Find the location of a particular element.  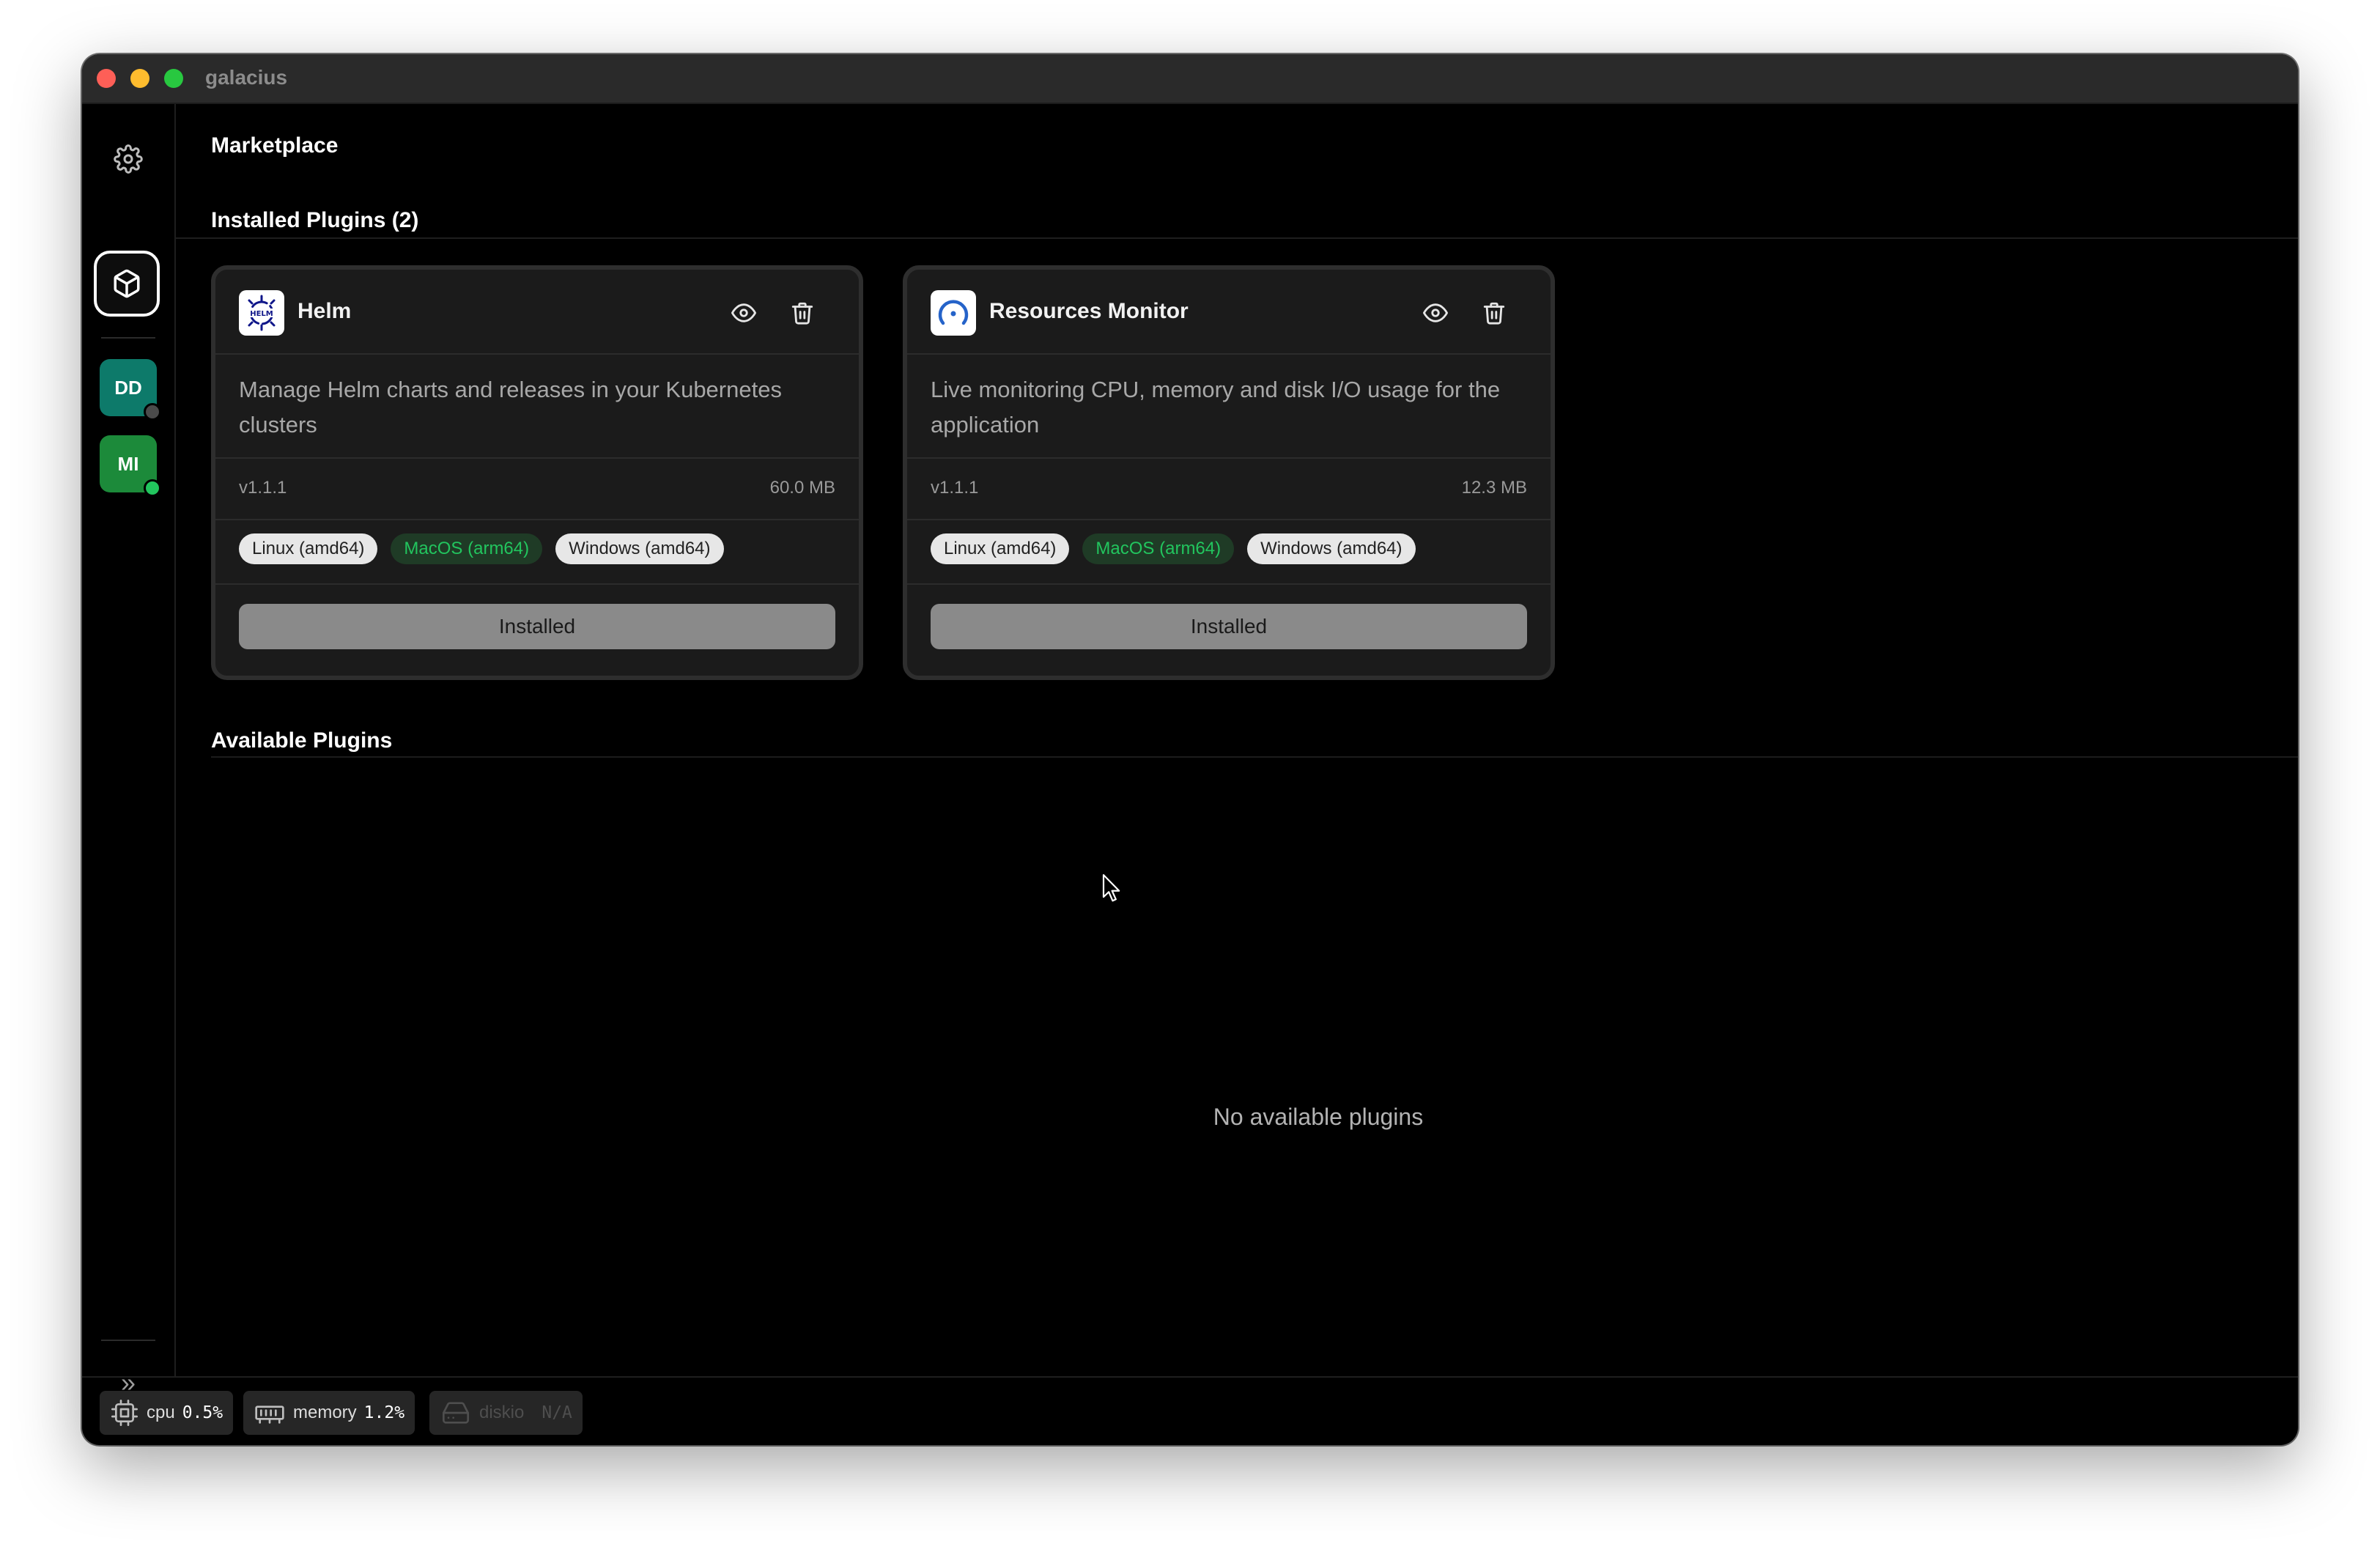

cluster-initials: MI is located at coordinates (128, 464).